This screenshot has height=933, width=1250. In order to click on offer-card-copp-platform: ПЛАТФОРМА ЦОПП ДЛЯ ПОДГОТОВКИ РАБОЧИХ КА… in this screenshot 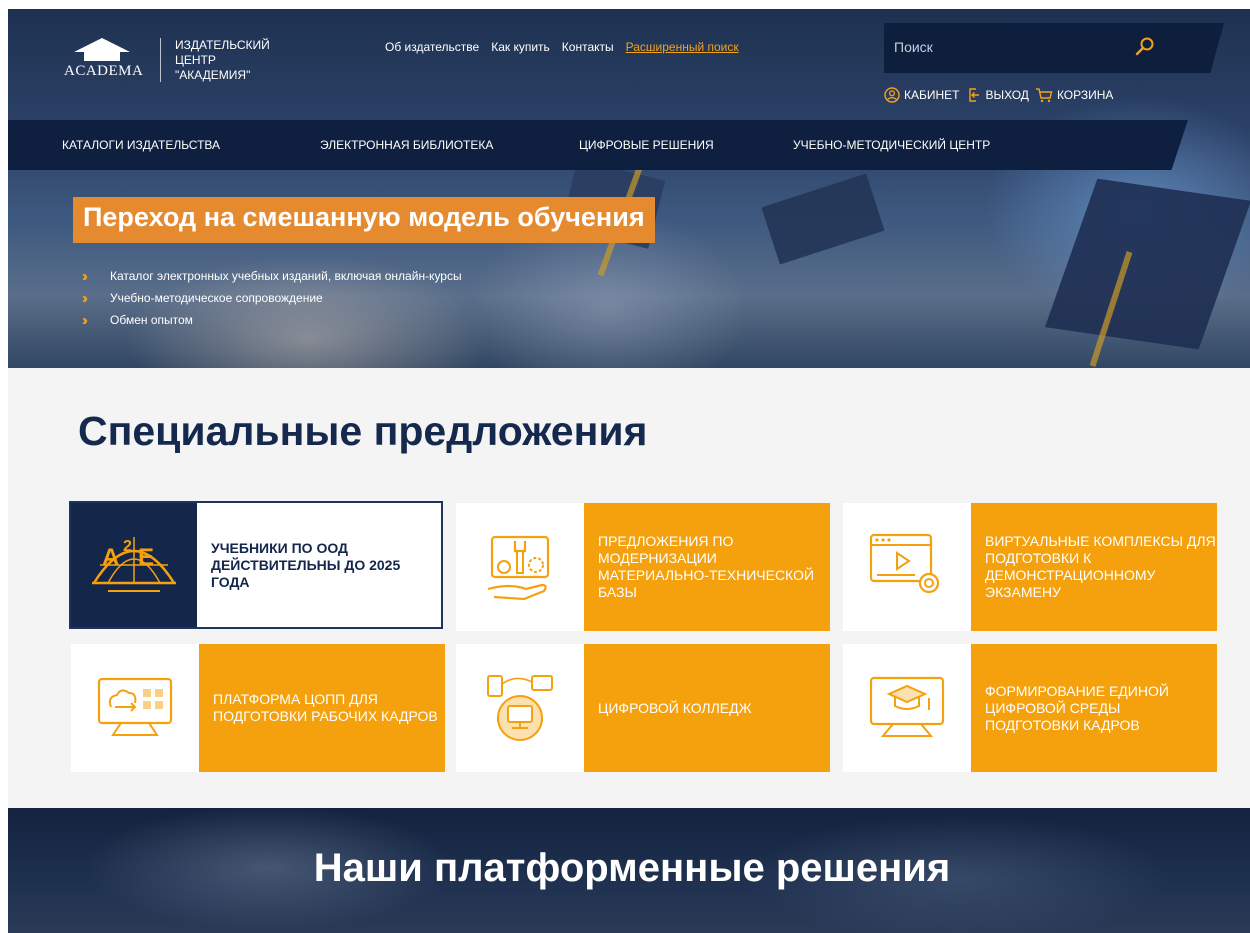, I will do `click(258, 708)`.